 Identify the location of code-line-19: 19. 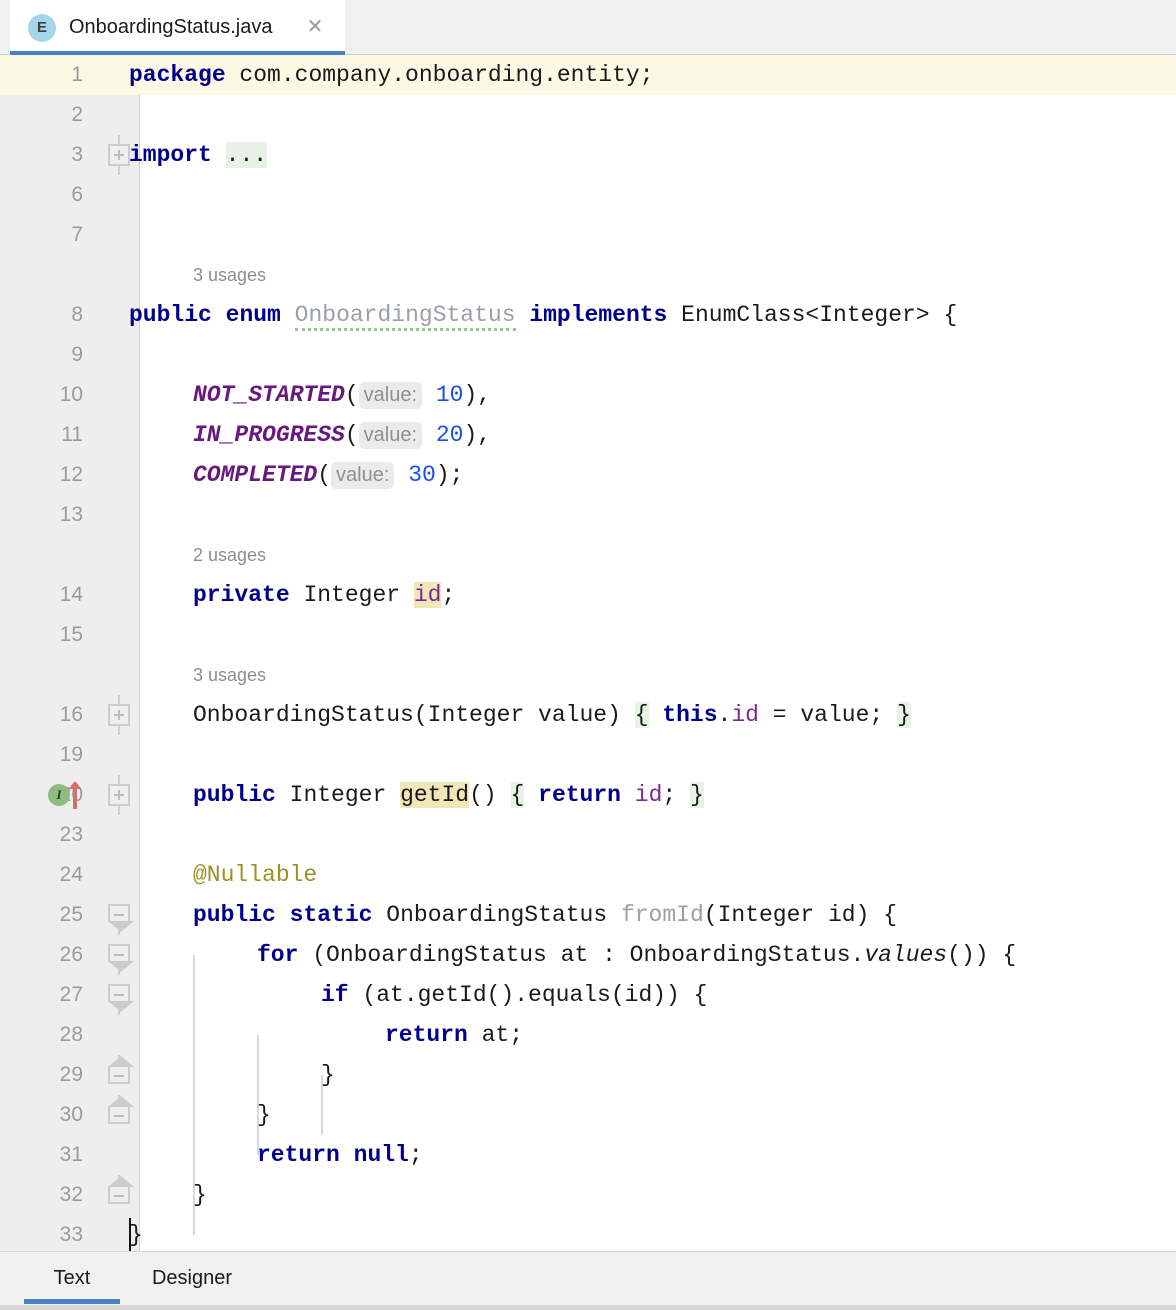
(588, 755).